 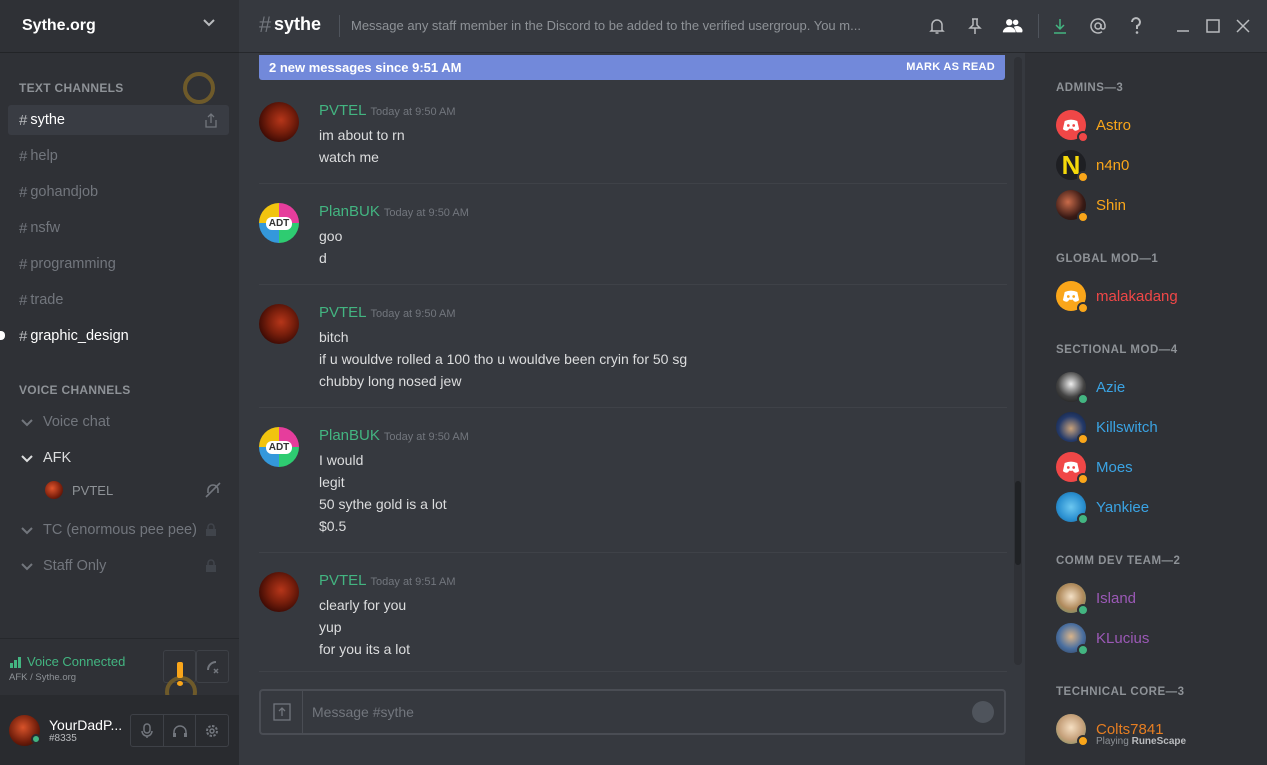 I want to click on member-colts7841: Colts7841 Playing RuneScape, so click(x=1156, y=730).